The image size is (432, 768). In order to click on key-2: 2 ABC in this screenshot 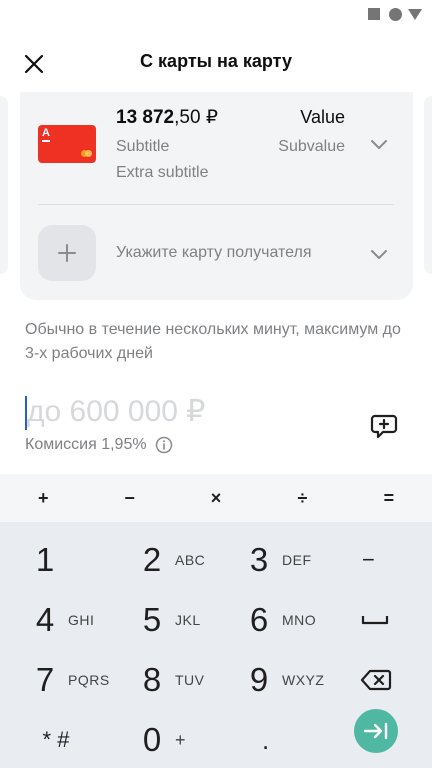, I will do `click(171, 560)`.